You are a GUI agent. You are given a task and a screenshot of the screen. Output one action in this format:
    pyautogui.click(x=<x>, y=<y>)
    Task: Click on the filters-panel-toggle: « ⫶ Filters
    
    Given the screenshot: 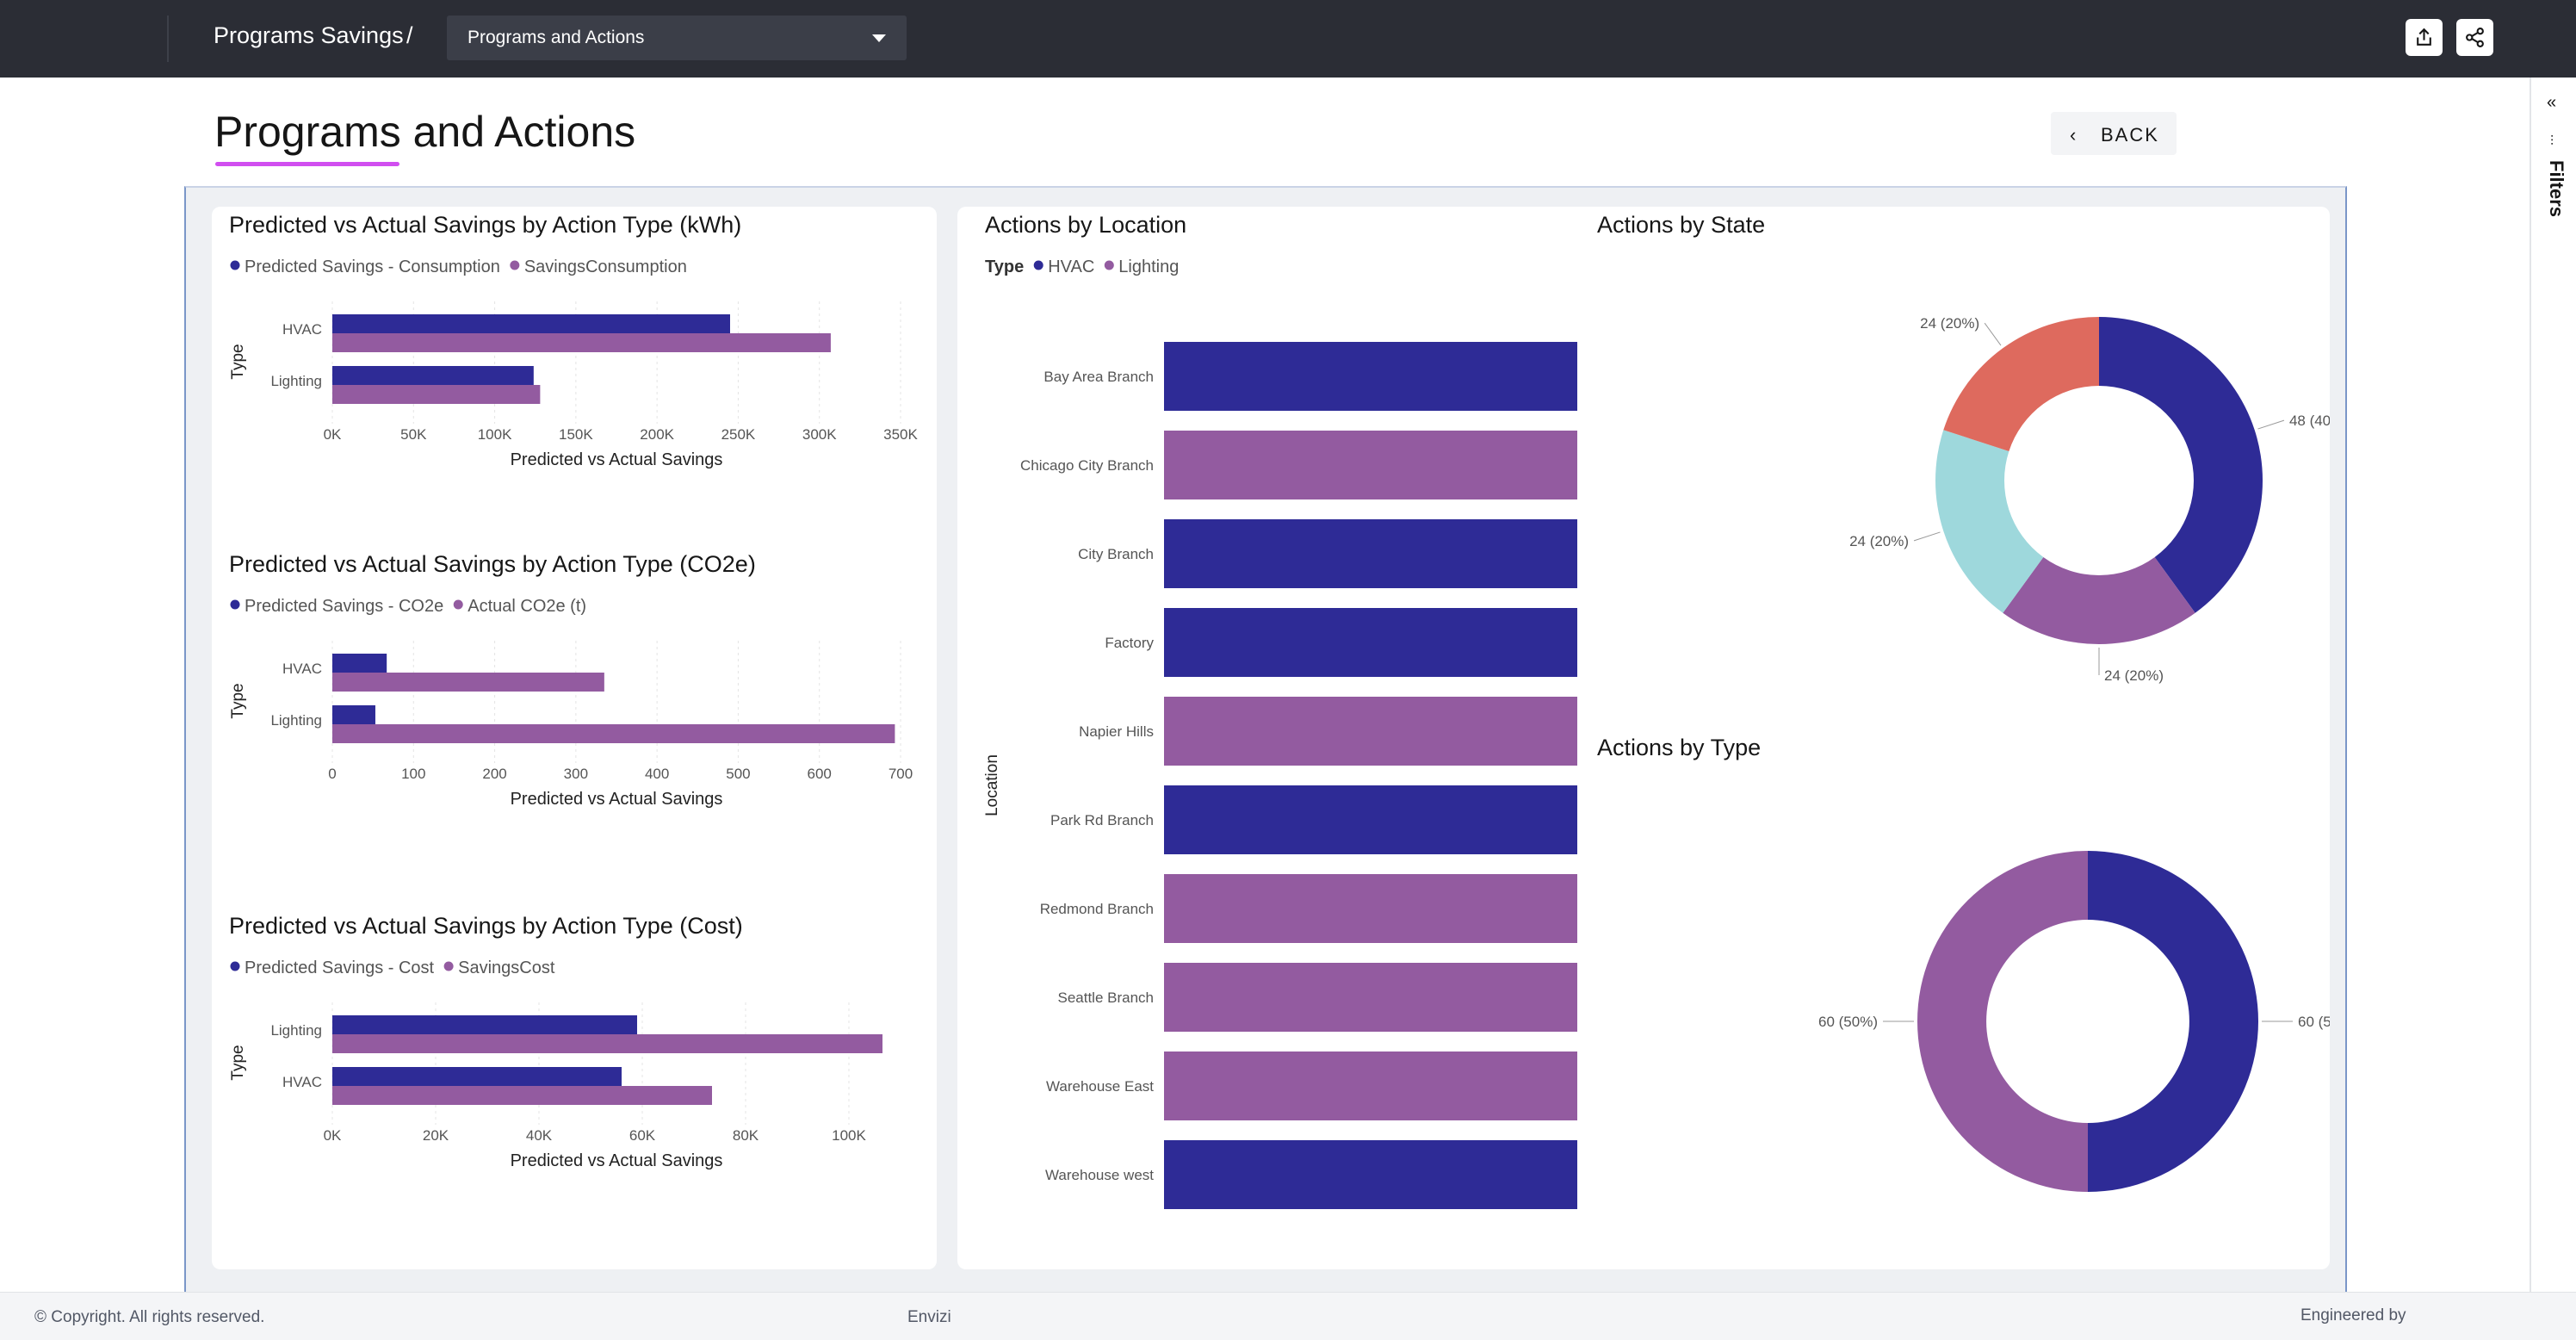 What is the action you would take?
    pyautogui.click(x=2553, y=685)
    